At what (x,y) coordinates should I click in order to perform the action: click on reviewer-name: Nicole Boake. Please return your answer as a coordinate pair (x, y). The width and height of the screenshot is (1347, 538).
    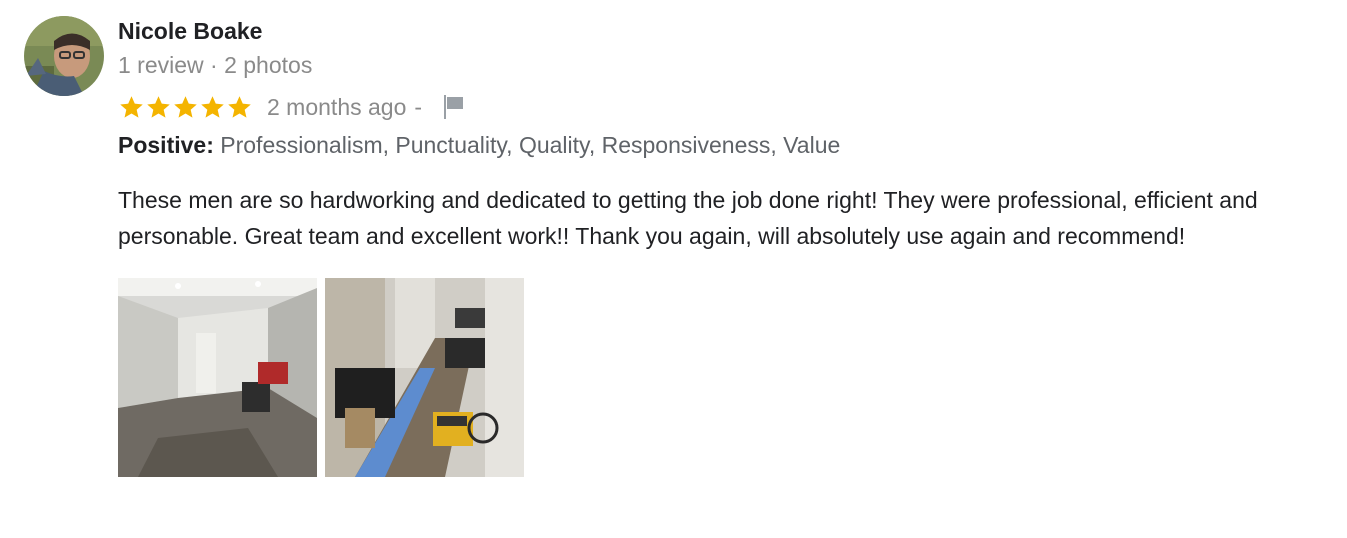
    Looking at the image, I should click on (725, 31).